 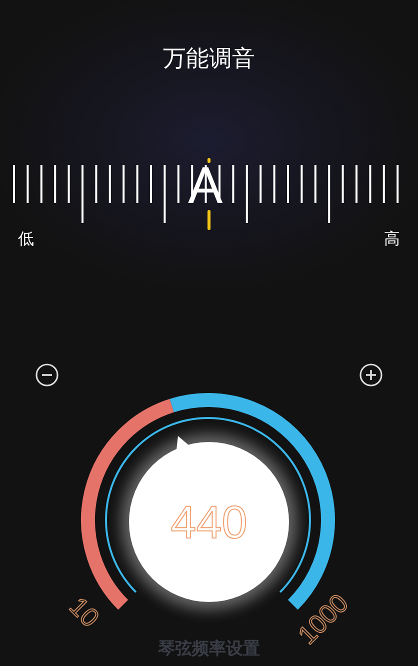 What do you see at coordinates (209, 220) in the screenshot?
I see `needle-indicator` at bounding box center [209, 220].